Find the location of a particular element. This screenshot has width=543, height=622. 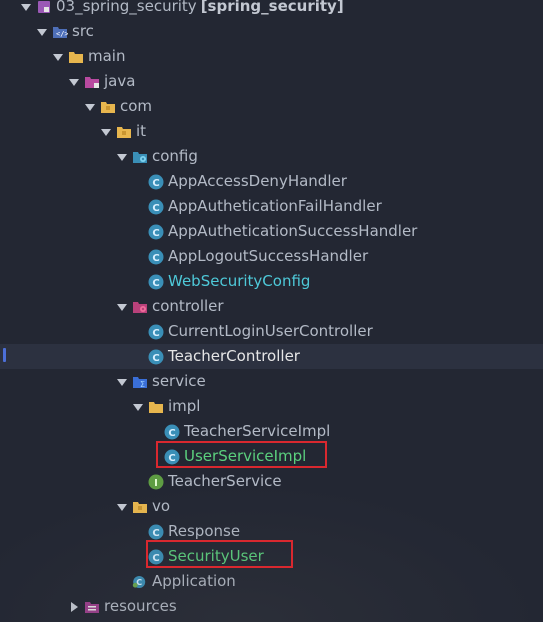

tree-item-label: TeacherServiceImpl is located at coordinates (257, 431).